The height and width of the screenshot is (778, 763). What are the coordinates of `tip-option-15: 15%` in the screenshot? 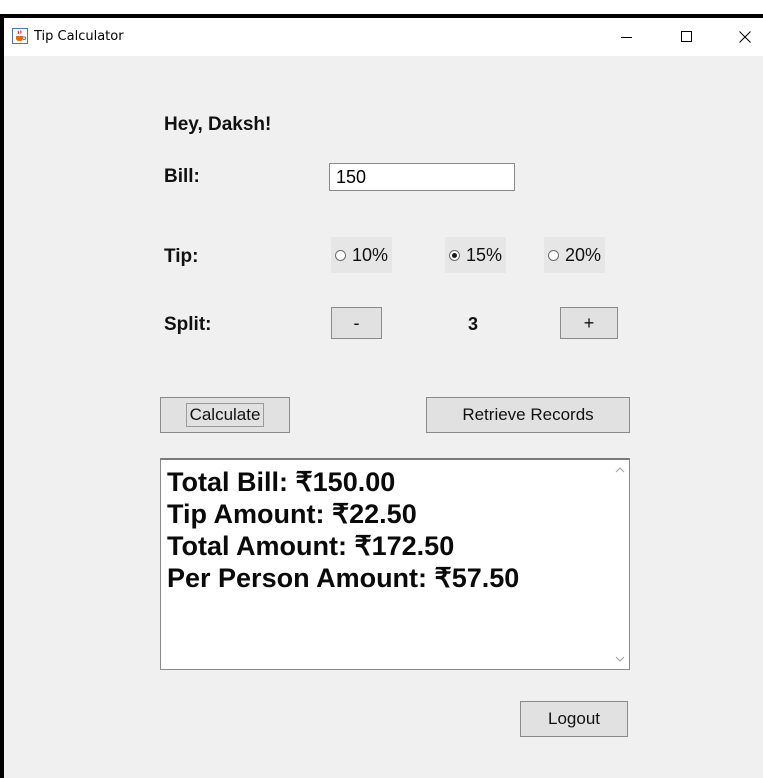 It's located at (476, 255).